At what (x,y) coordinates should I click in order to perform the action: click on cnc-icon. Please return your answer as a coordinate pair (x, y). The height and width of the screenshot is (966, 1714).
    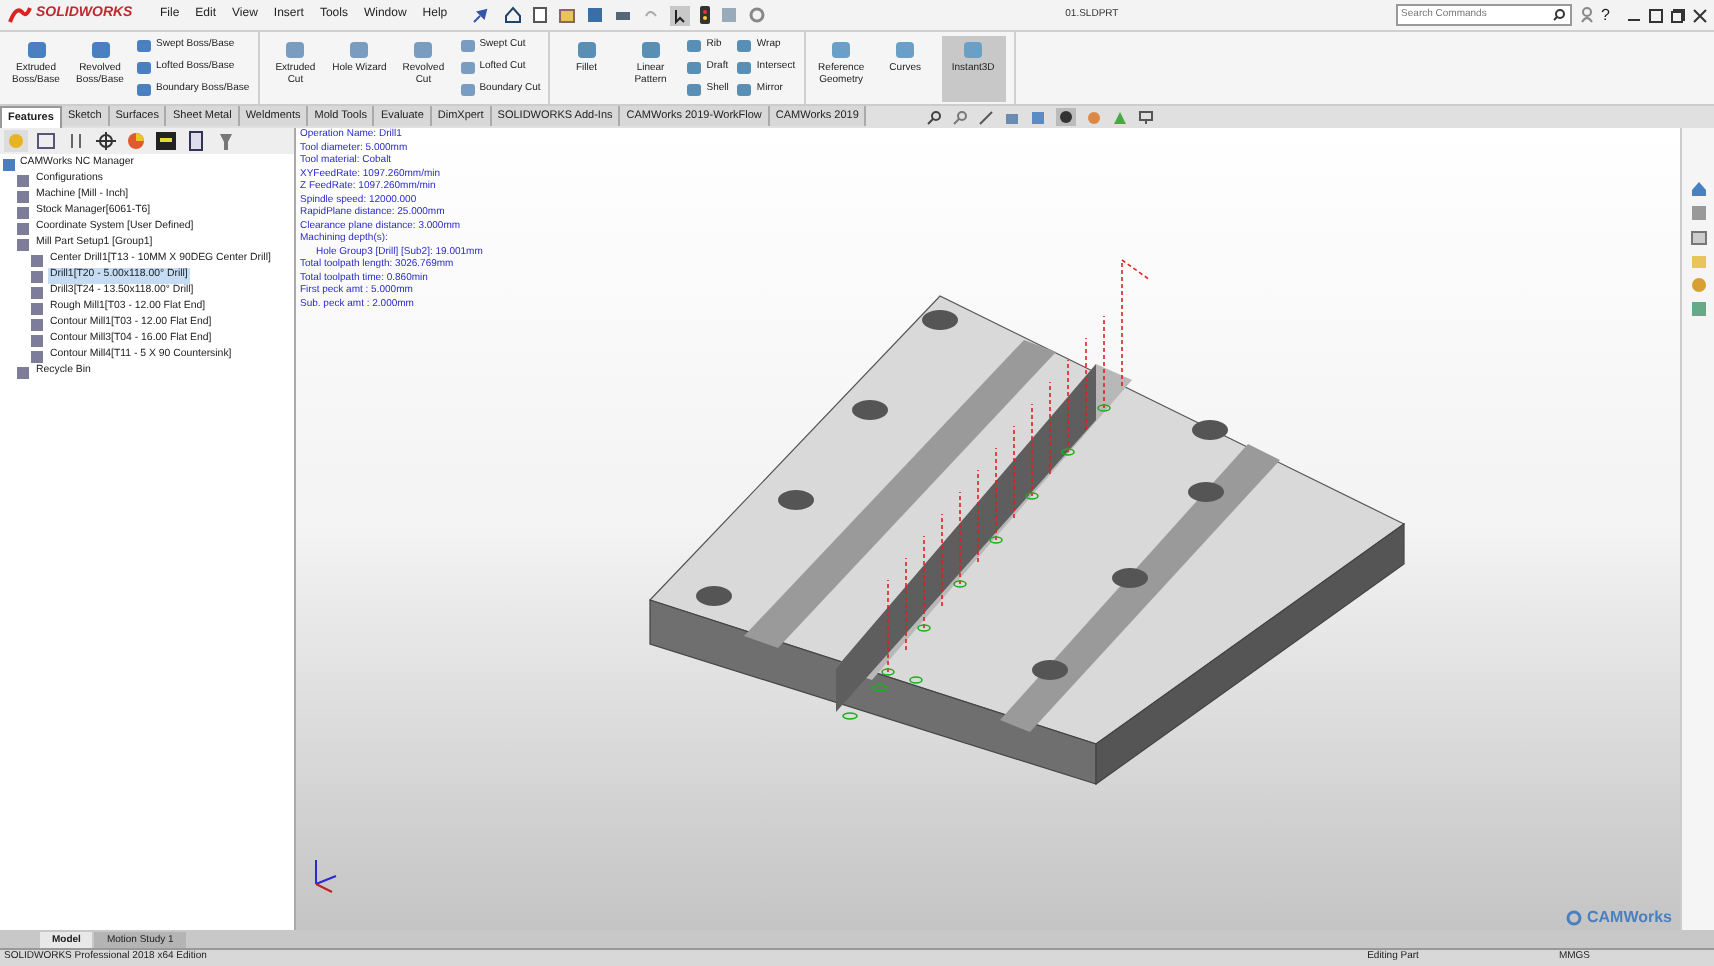
    Looking at the image, I should click on (166, 141).